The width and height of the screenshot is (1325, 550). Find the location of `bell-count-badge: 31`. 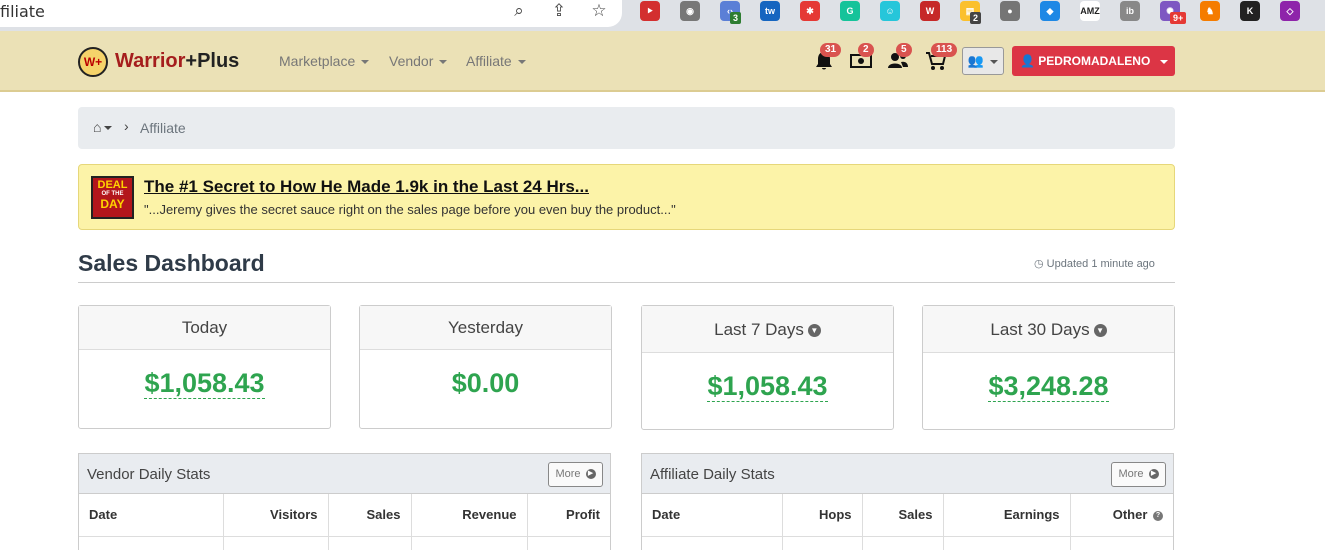

bell-count-badge: 31 is located at coordinates (831, 50).